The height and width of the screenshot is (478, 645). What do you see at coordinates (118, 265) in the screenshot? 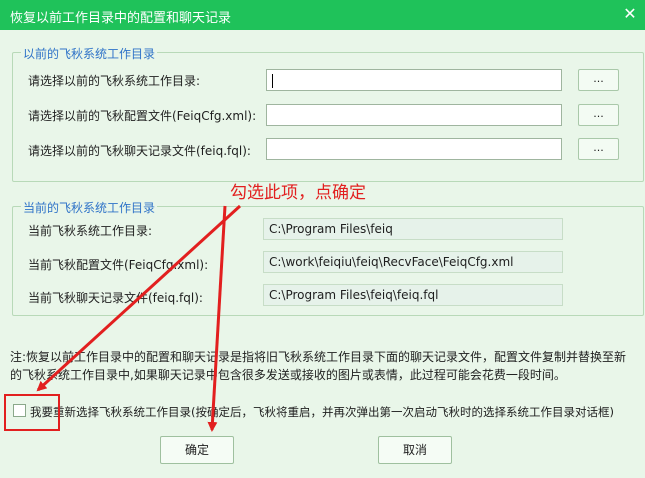
I see `current-config-label: 当前飞秋配置文件(FeiqCfg.xml):` at bounding box center [118, 265].